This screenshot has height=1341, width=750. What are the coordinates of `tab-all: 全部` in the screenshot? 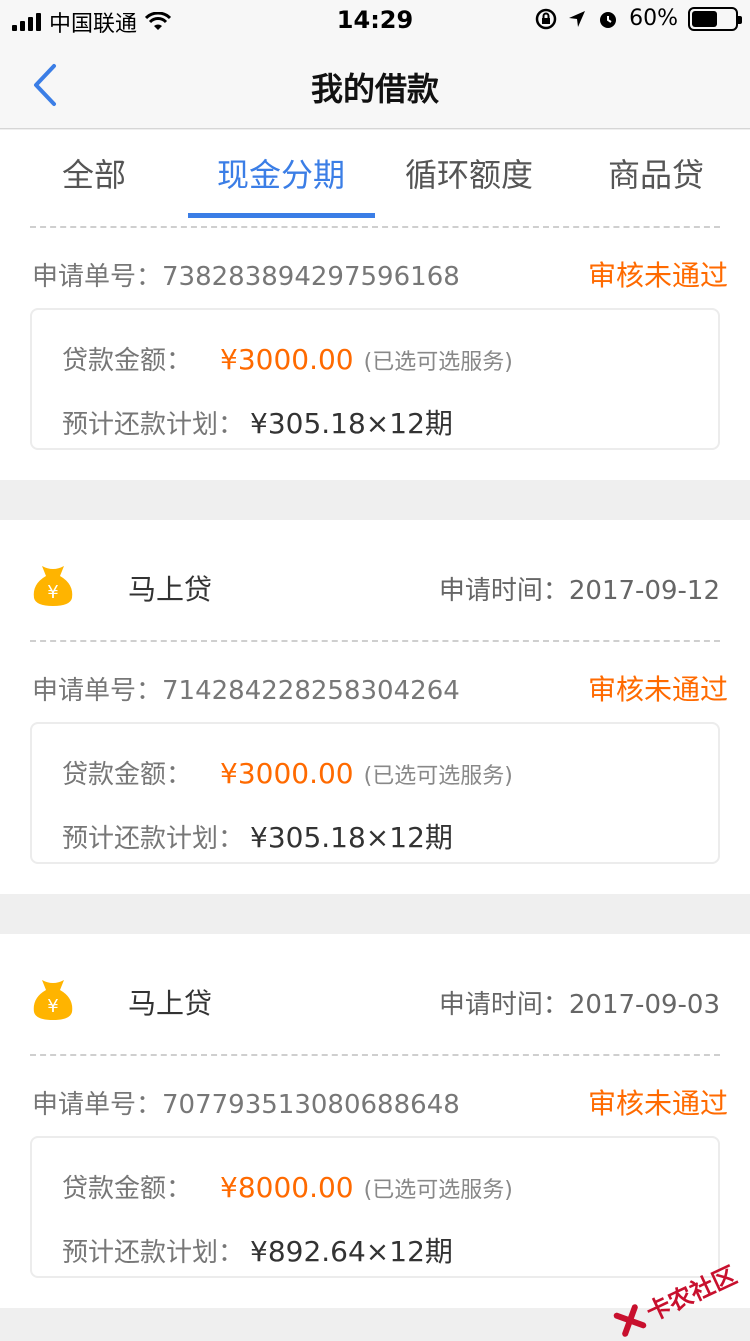 It's located at (94, 173).